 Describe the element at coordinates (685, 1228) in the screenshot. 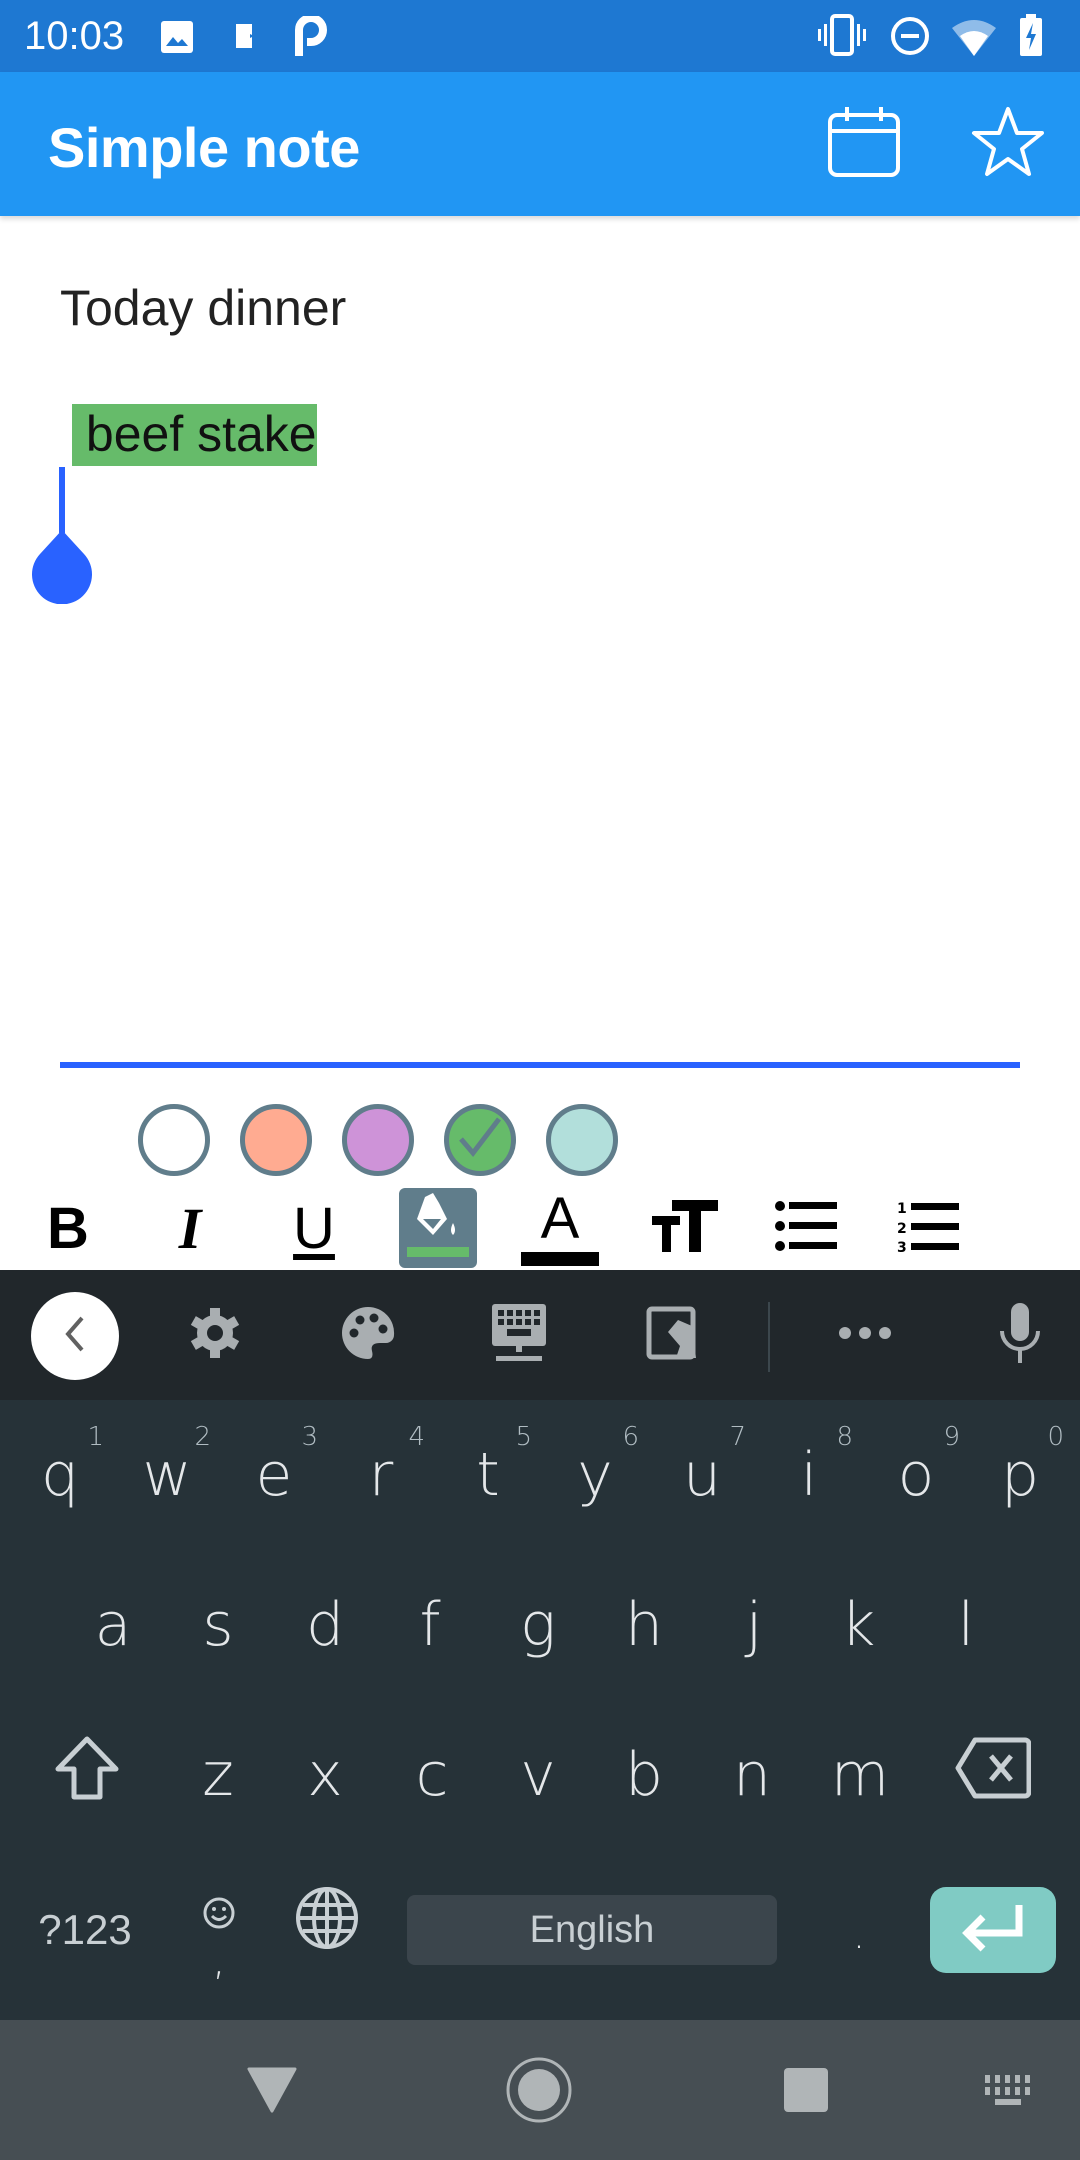

I see `text-size-button` at that location.